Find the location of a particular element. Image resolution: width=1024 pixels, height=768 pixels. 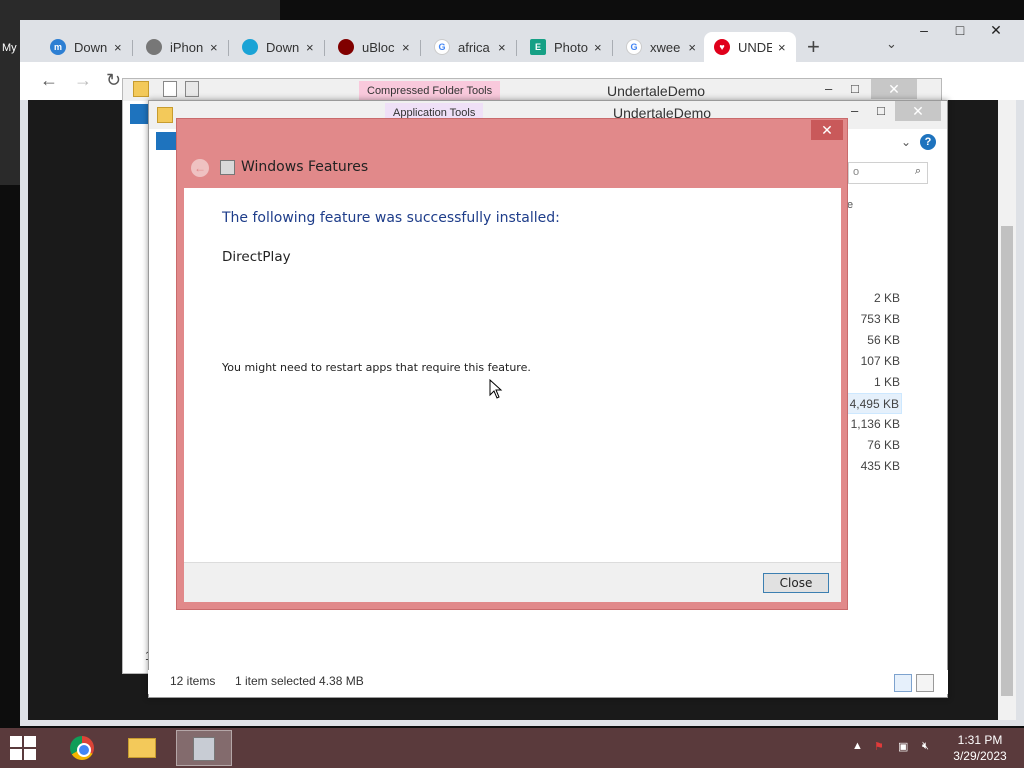

mouse-cursor-icon is located at coordinates (496, 389).